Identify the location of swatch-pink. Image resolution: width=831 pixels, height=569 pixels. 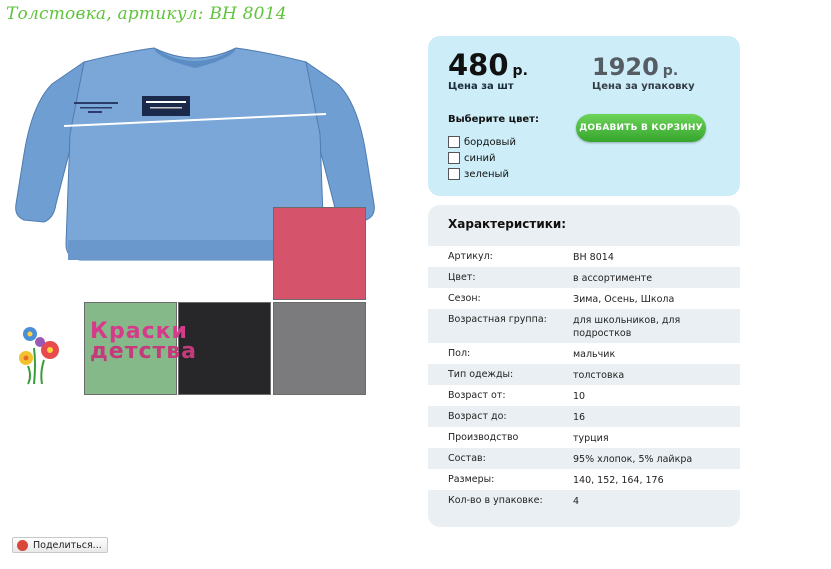
(319, 253).